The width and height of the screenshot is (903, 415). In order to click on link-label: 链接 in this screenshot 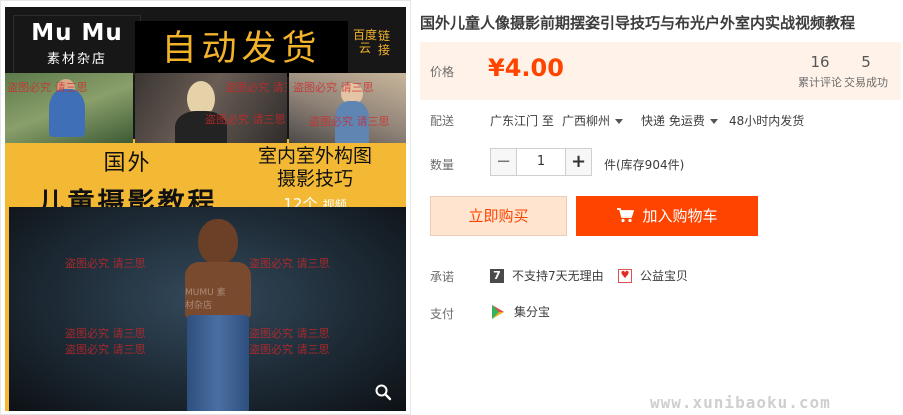, I will do `click(383, 43)`.